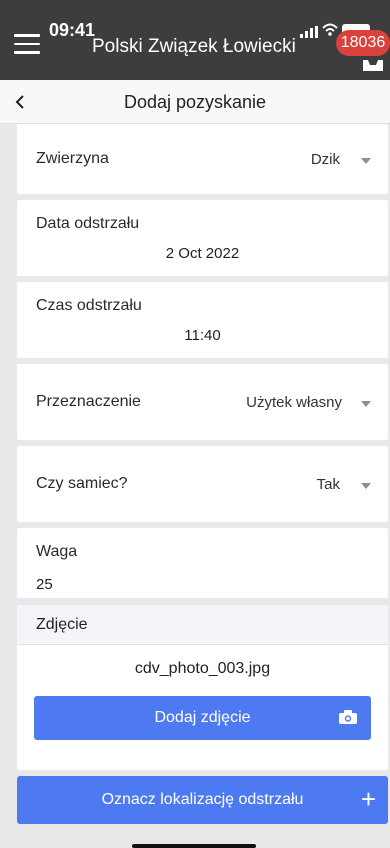 The image size is (390, 848). What do you see at coordinates (89, 305) in the screenshot?
I see `time-label: Czas odstrzału` at bounding box center [89, 305].